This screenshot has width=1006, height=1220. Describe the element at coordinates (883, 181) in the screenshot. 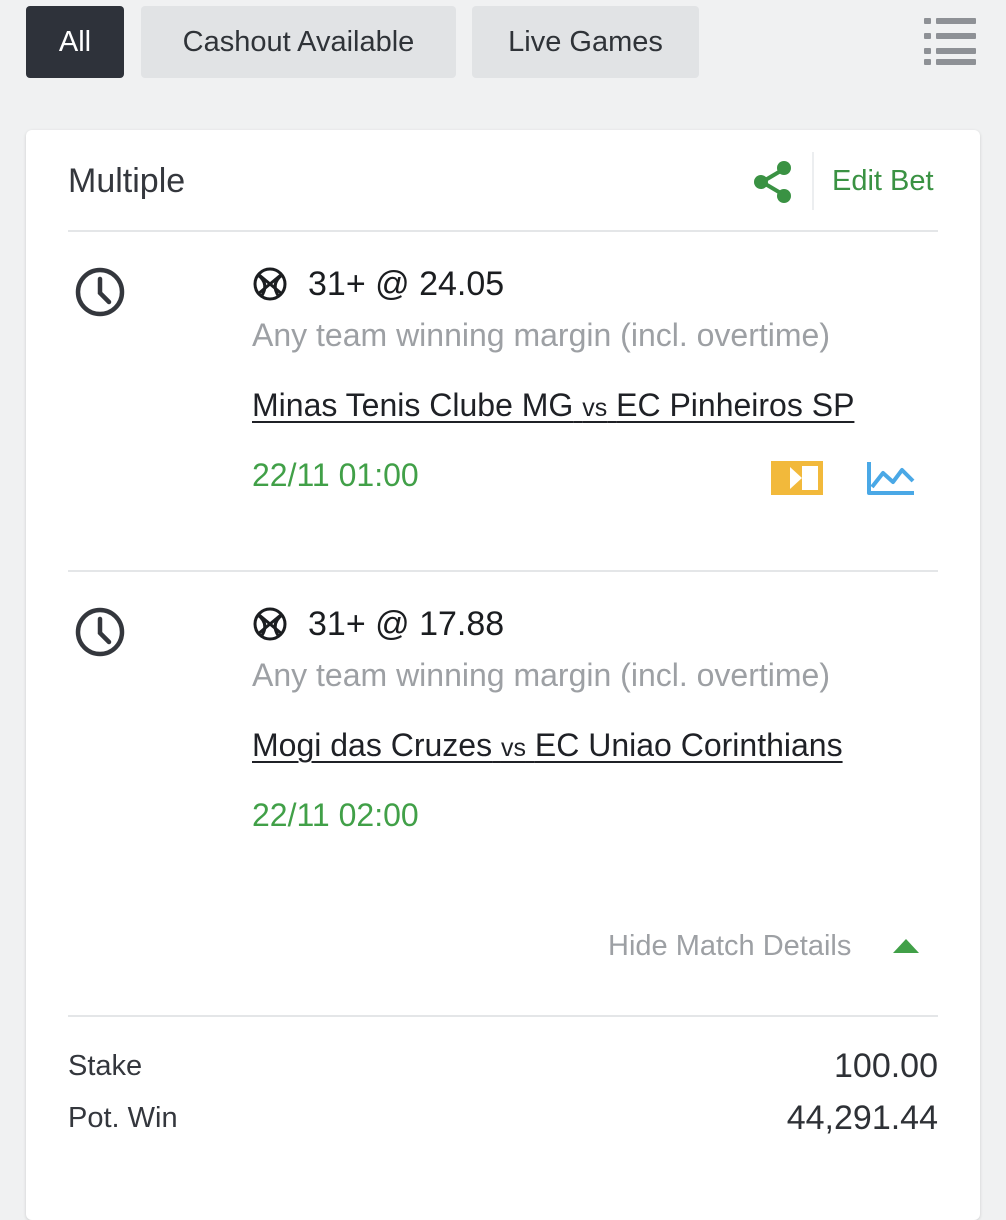

I see `edit-bet-button: Edit Bet` at that location.